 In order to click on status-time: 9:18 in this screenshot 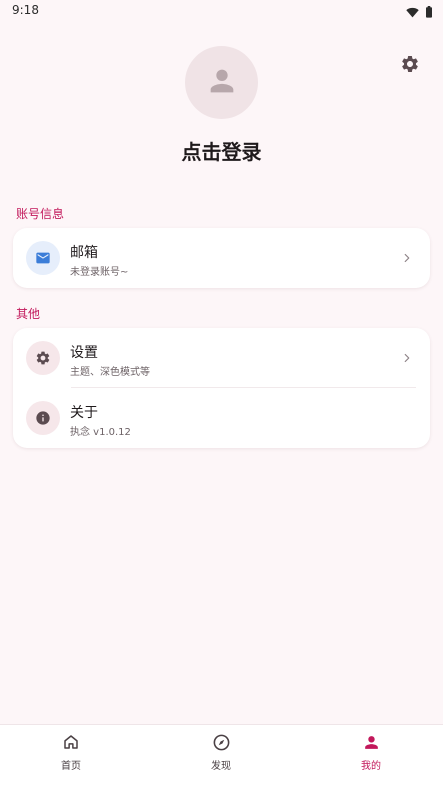, I will do `click(25, 10)`.